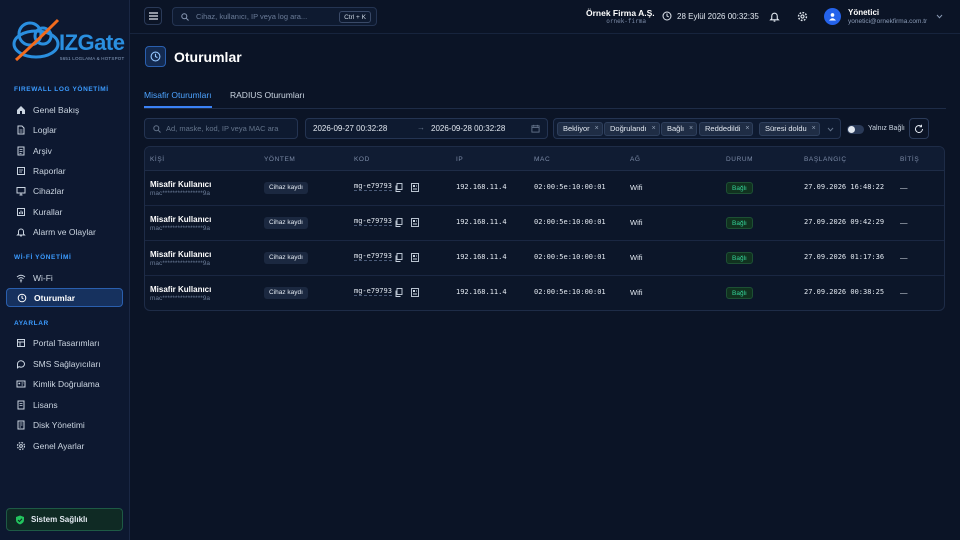 The width and height of the screenshot is (960, 540). What do you see at coordinates (468, 128) in the screenshot?
I see `date-to: 2026-09-28 00:32:28` at bounding box center [468, 128].